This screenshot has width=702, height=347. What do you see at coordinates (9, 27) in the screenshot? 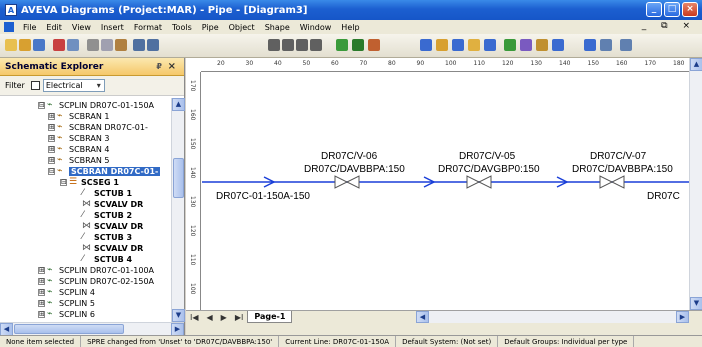
I see `document-icon` at bounding box center [9, 27].